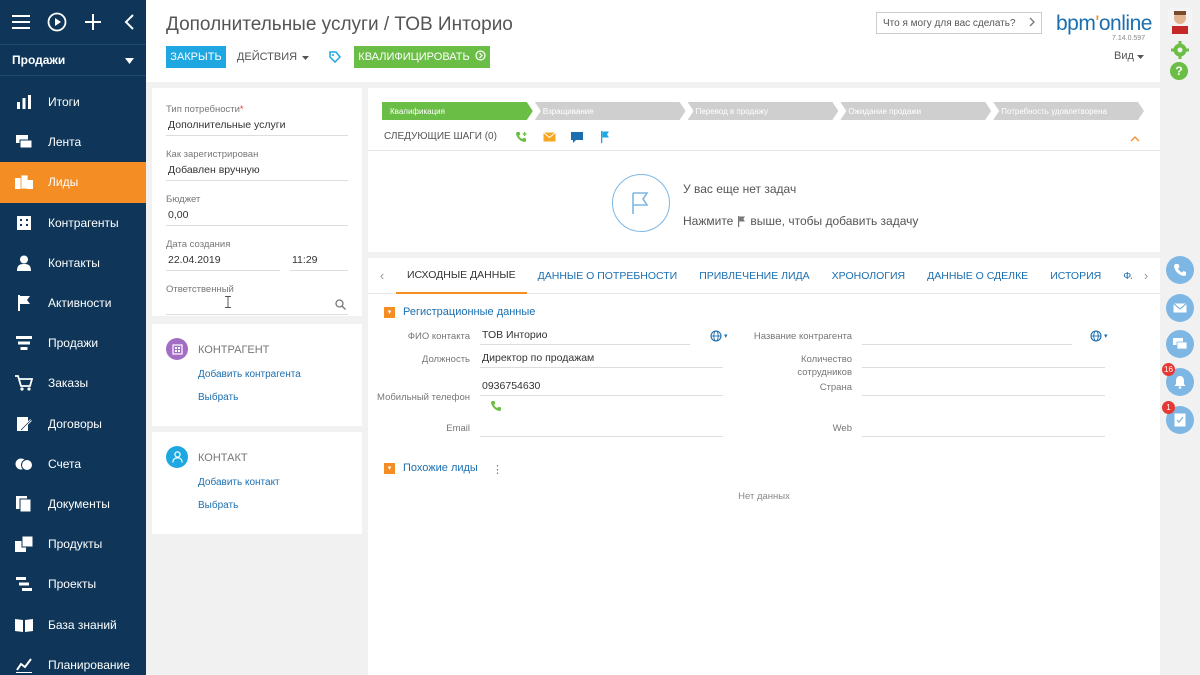  What do you see at coordinates (382, 275) in the screenshot?
I see `tabs-scroll-left-icon: ‹` at bounding box center [382, 275].